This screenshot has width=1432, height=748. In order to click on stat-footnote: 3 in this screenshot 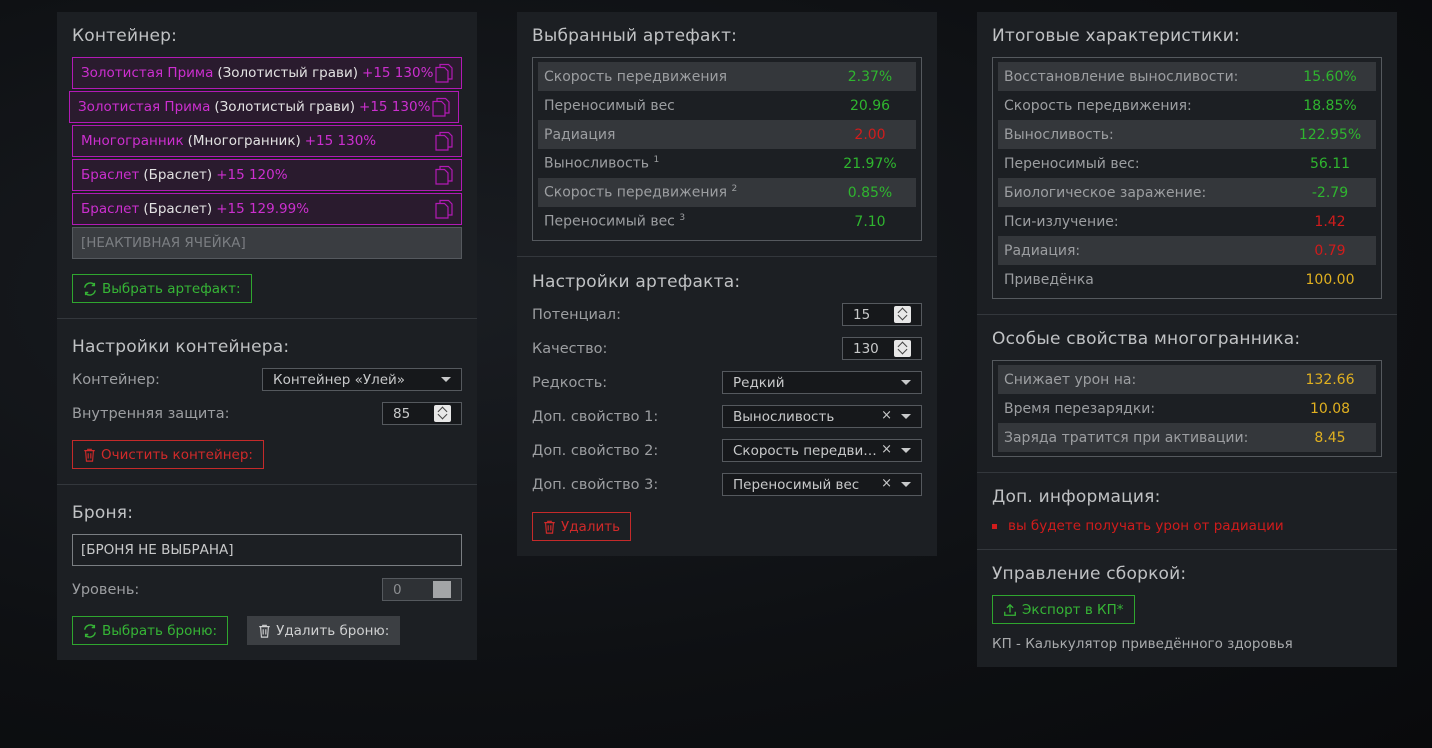, I will do `click(682, 218)`.